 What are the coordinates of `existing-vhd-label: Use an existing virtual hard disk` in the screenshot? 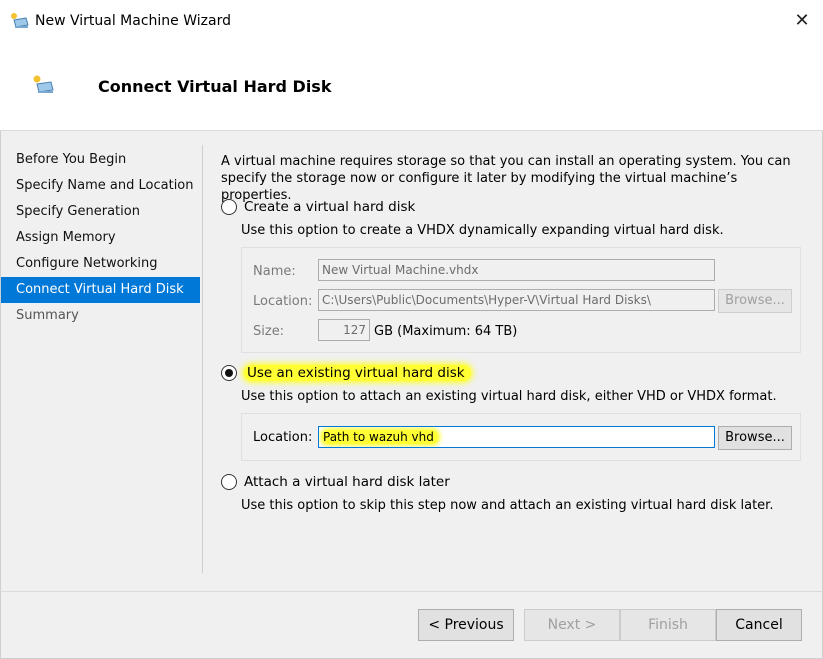 It's located at (357, 373).